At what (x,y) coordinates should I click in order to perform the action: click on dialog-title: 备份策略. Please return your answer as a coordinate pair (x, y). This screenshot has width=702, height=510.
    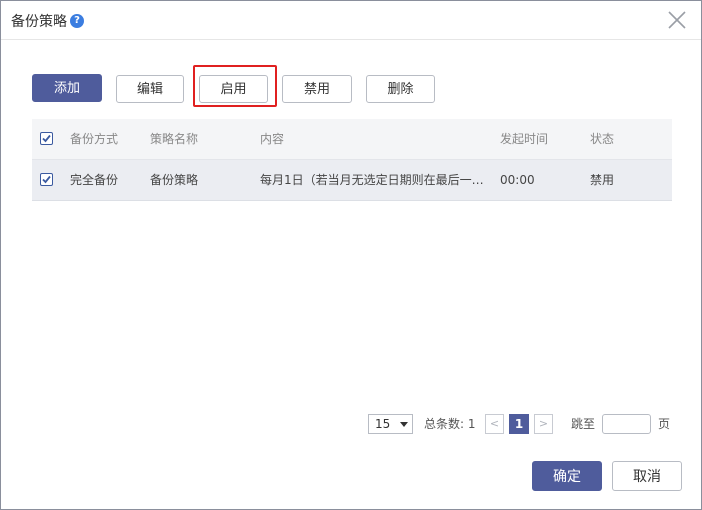
    Looking at the image, I should click on (39, 22).